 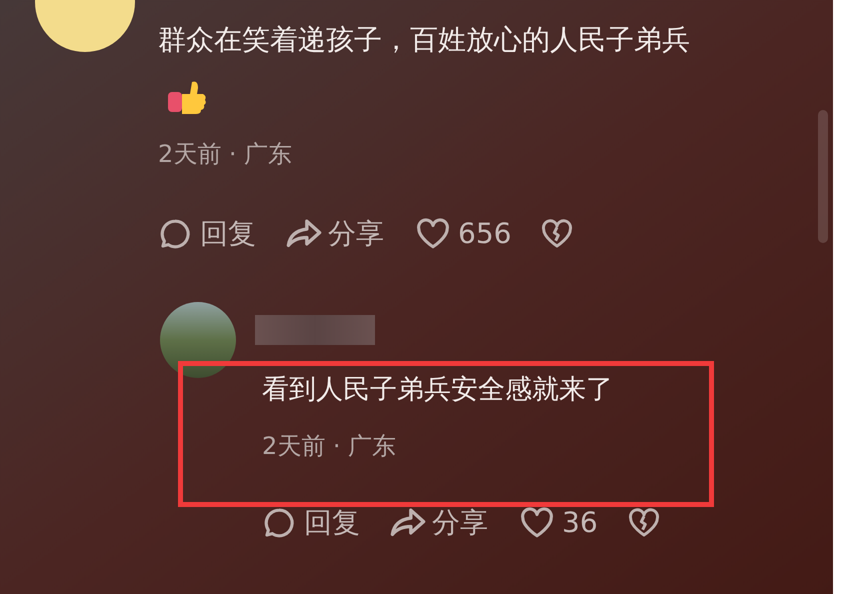 What do you see at coordinates (823, 176) in the screenshot?
I see `scrollbar` at bounding box center [823, 176].